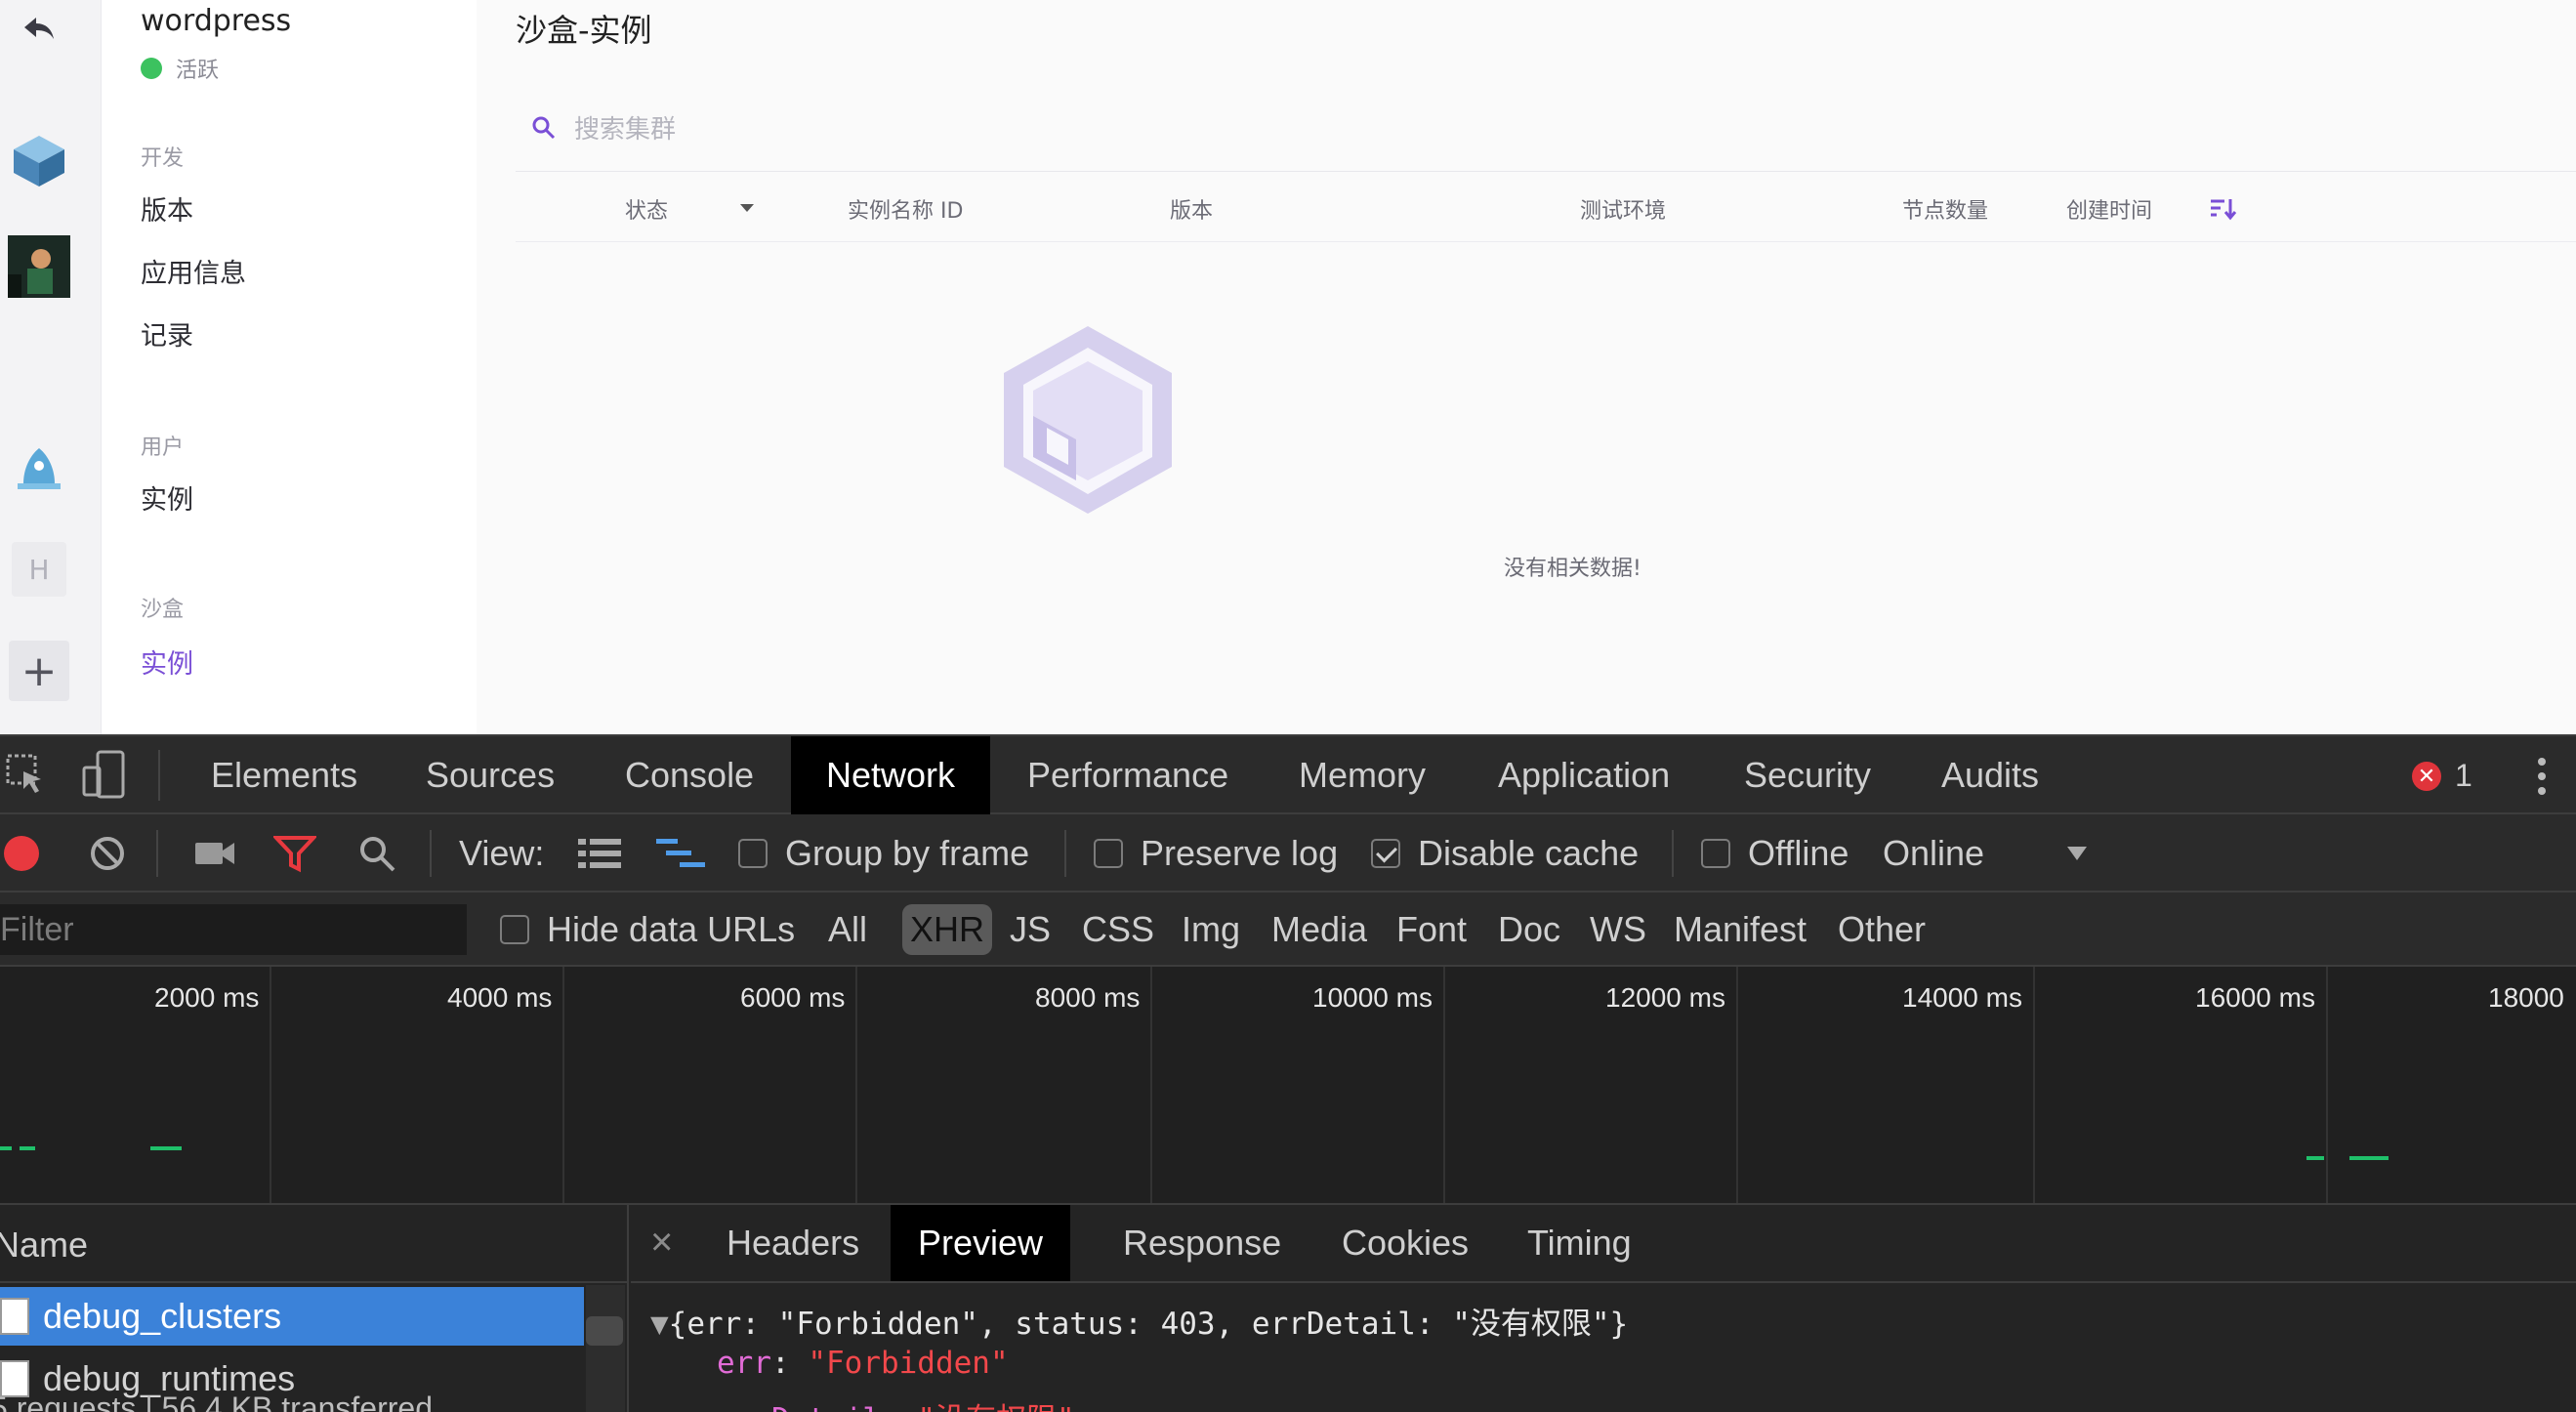 The image size is (2576, 1412). Describe the element at coordinates (682, 853) in the screenshot. I see `waterfall-view-toggle` at that location.